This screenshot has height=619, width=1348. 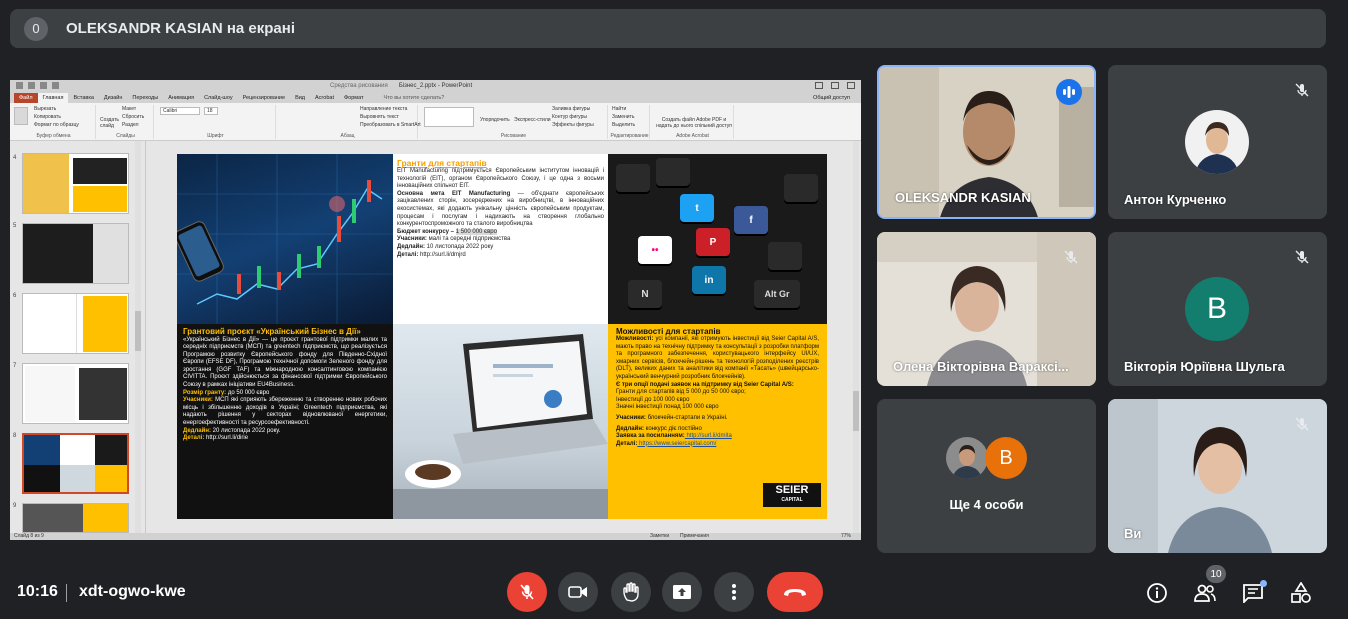 What do you see at coordinates (285, 439) in the screenshot?
I see `ub-details: Деталі: http://surl.li/dirie` at bounding box center [285, 439].